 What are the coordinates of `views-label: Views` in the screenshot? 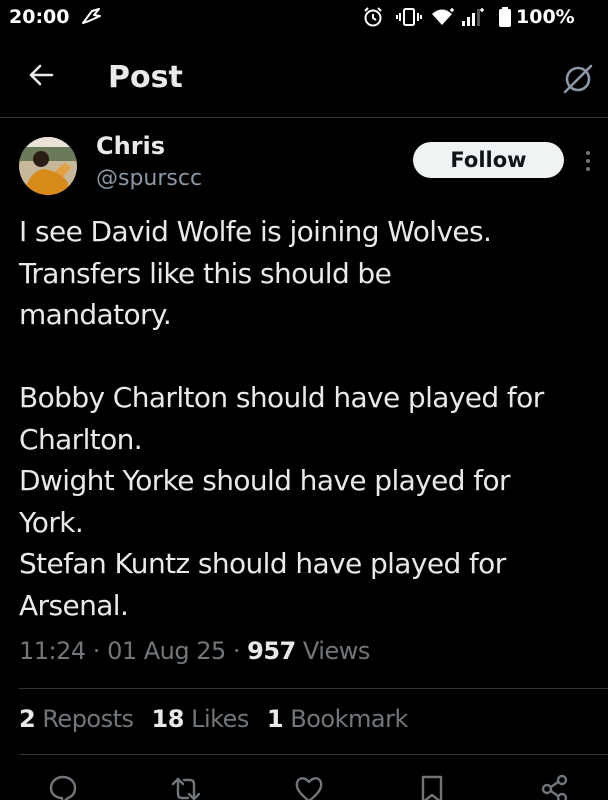 It's located at (333, 651).